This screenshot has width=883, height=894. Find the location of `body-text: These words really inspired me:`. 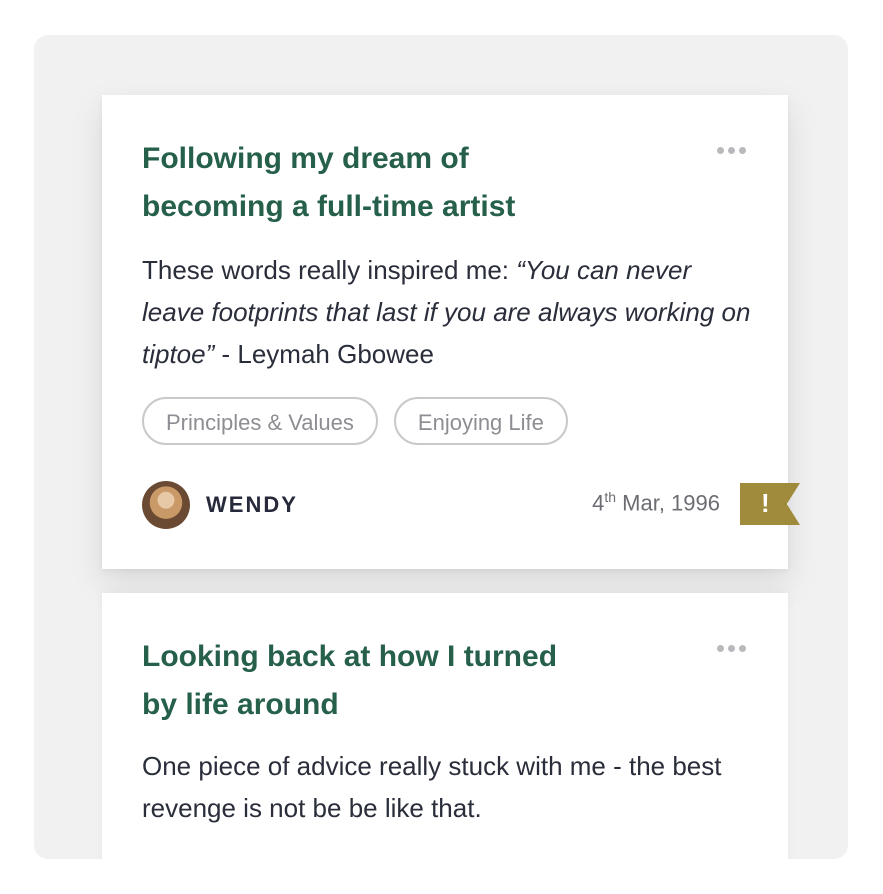

body-text: These words really inspired me: is located at coordinates (329, 270).